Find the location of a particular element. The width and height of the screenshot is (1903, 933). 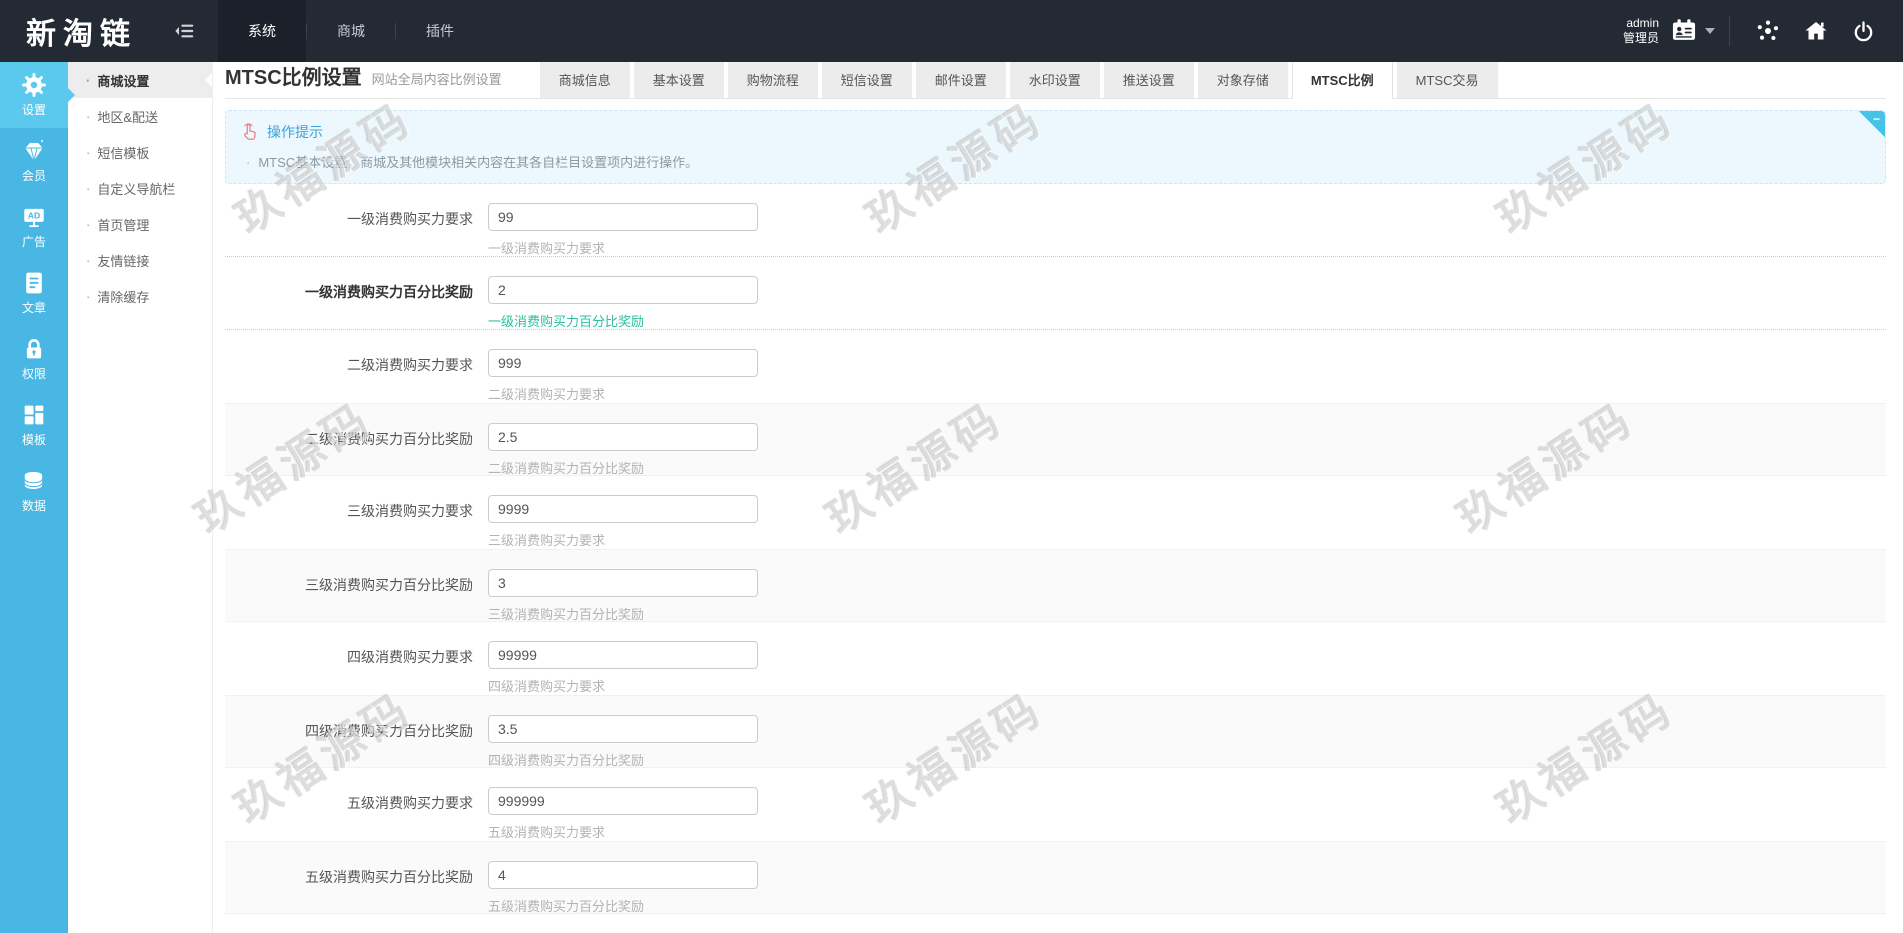

submenu-item-首页管理: · 首页管理 is located at coordinates (140, 224).